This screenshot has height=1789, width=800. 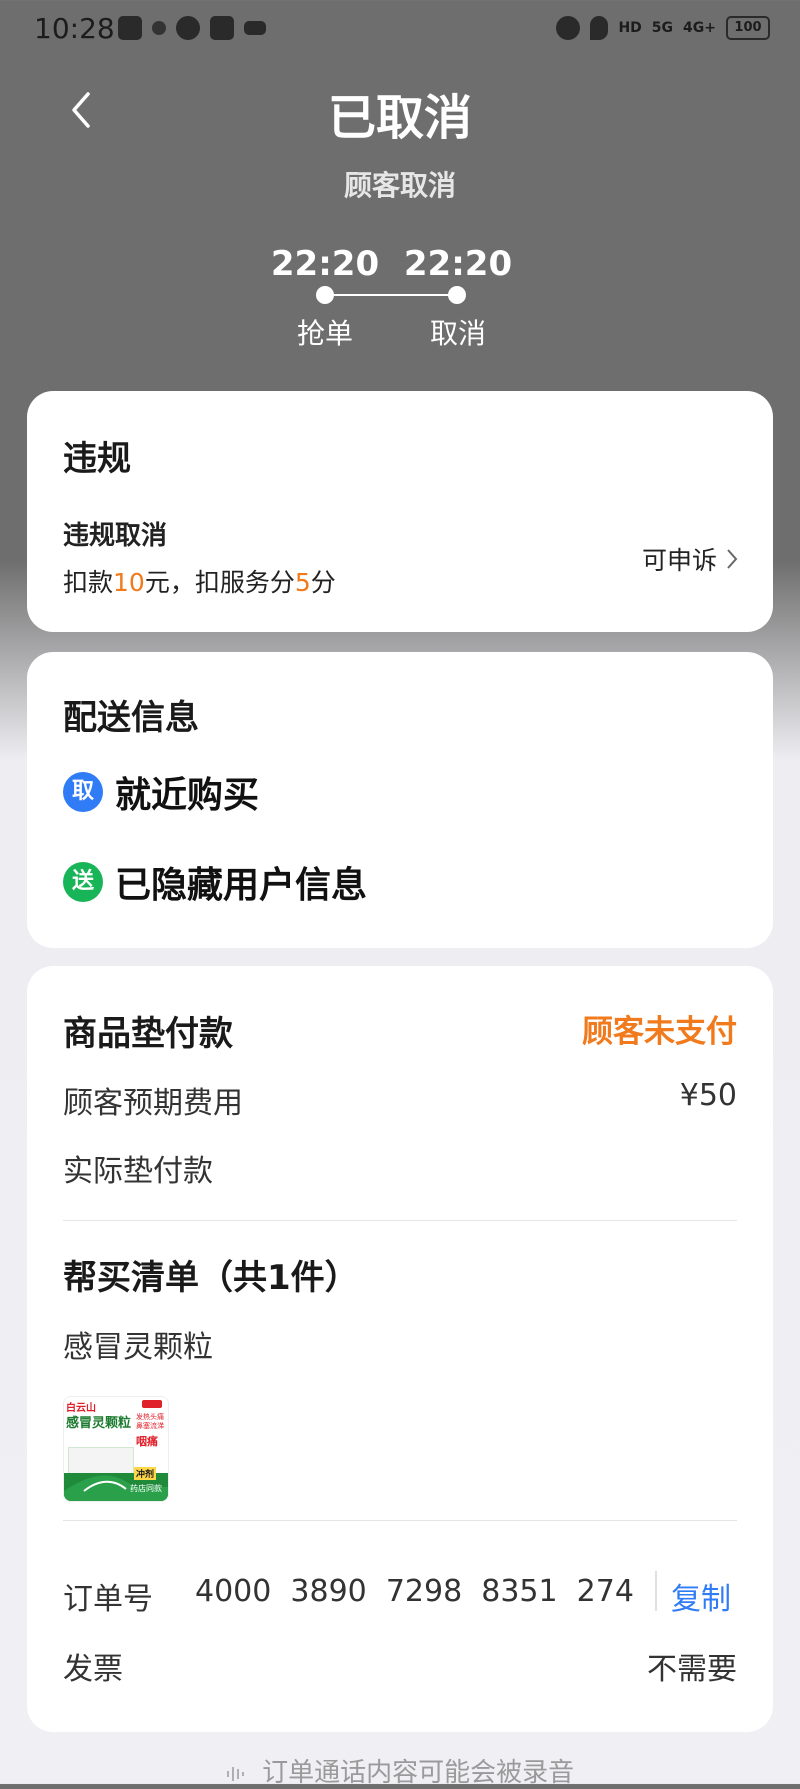 I want to click on pickup-badge: 取, so click(x=83, y=792).